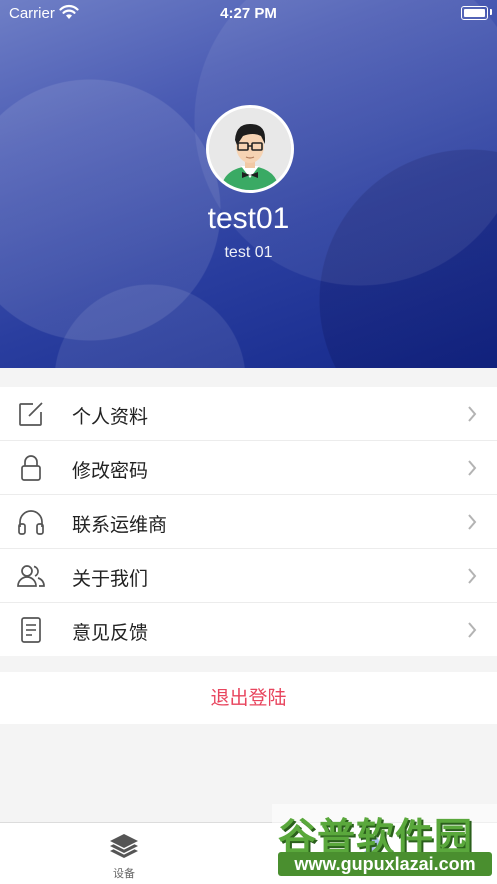 The image size is (497, 884). I want to click on lock-icon, so click(31, 468).